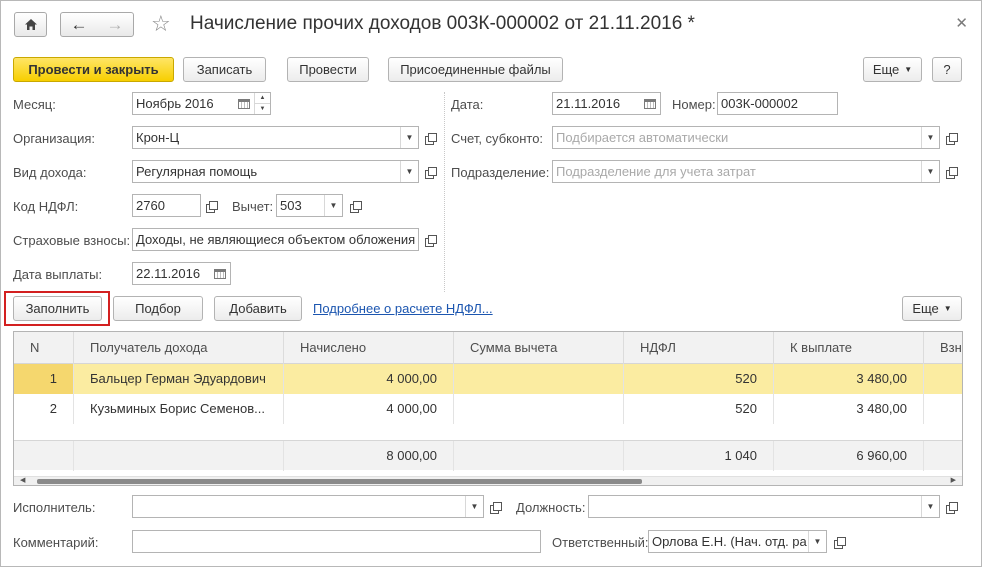 This screenshot has width=982, height=567. What do you see at coordinates (838, 541) in the screenshot?
I see `open-responsible-button` at bounding box center [838, 541].